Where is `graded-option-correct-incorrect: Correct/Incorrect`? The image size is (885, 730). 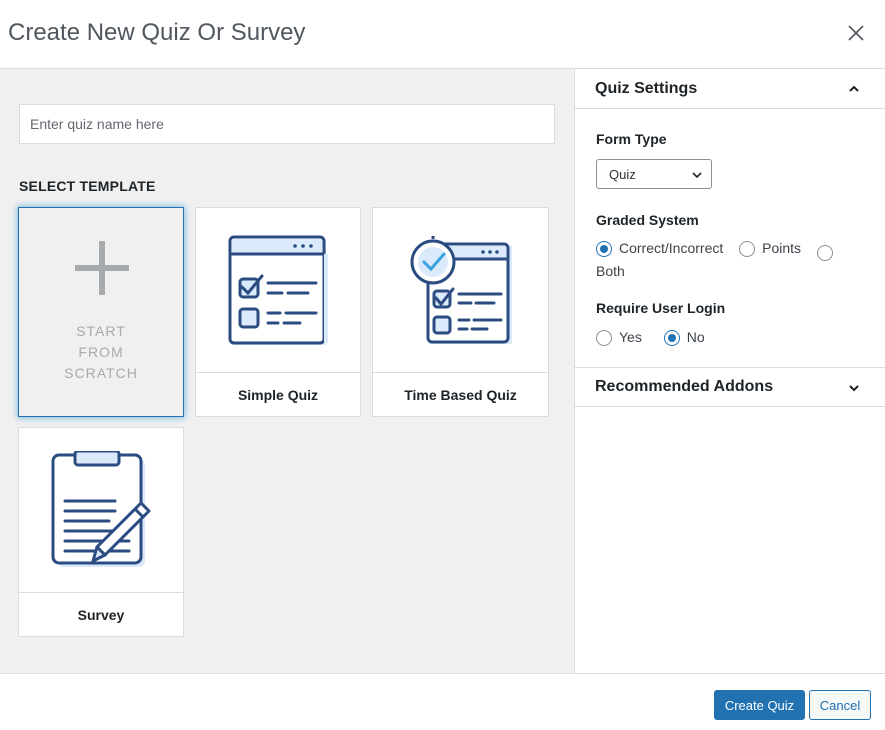
graded-option-correct-incorrect: Correct/Incorrect is located at coordinates (659, 248).